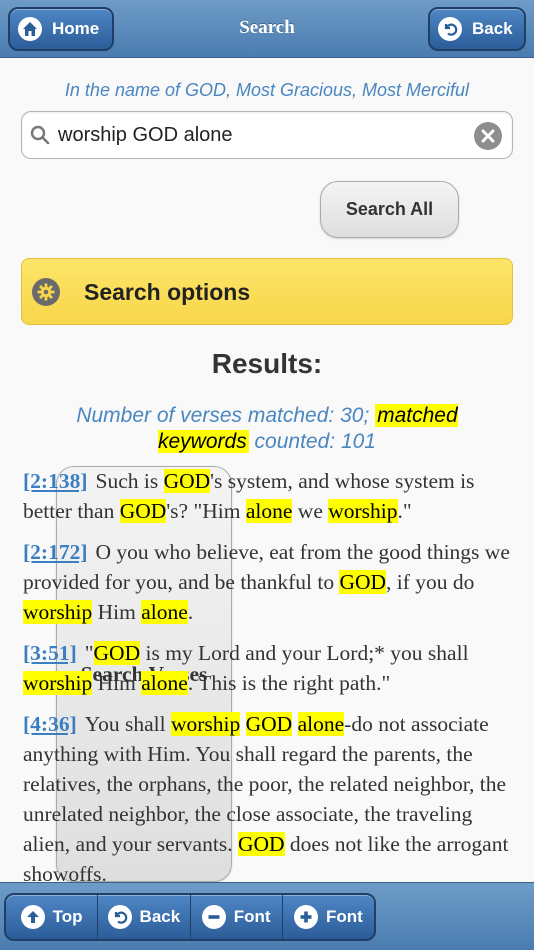 This screenshot has width=534, height=950. What do you see at coordinates (430, 582) in the screenshot?
I see `verse-text: , if you do` at bounding box center [430, 582].